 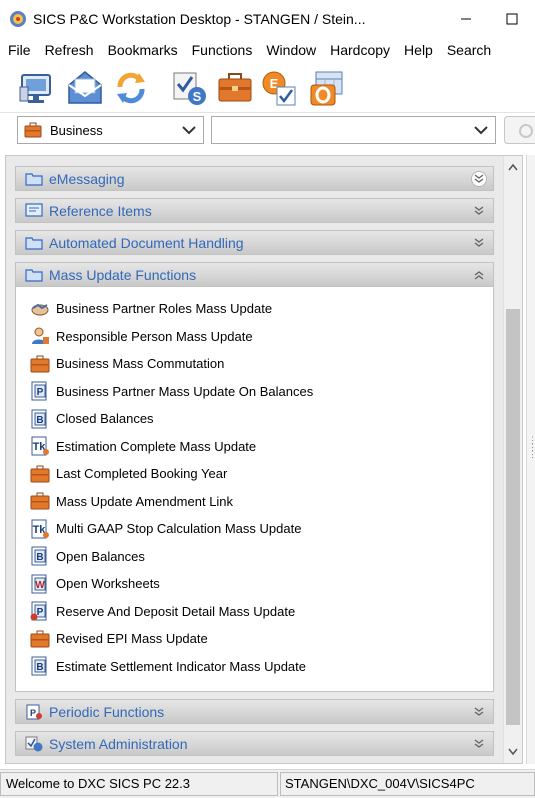 I want to click on scrollbar-thumb, so click(x=513, y=517).